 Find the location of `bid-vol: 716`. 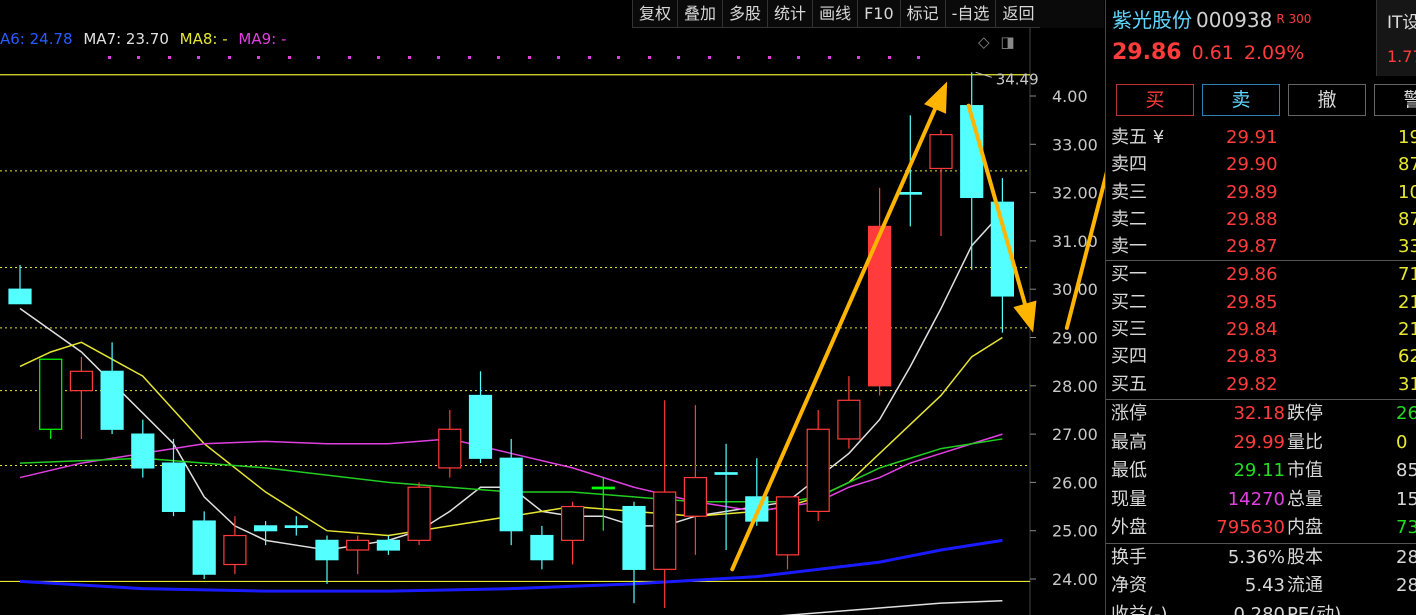

bid-vol: 716 is located at coordinates (1407, 275).